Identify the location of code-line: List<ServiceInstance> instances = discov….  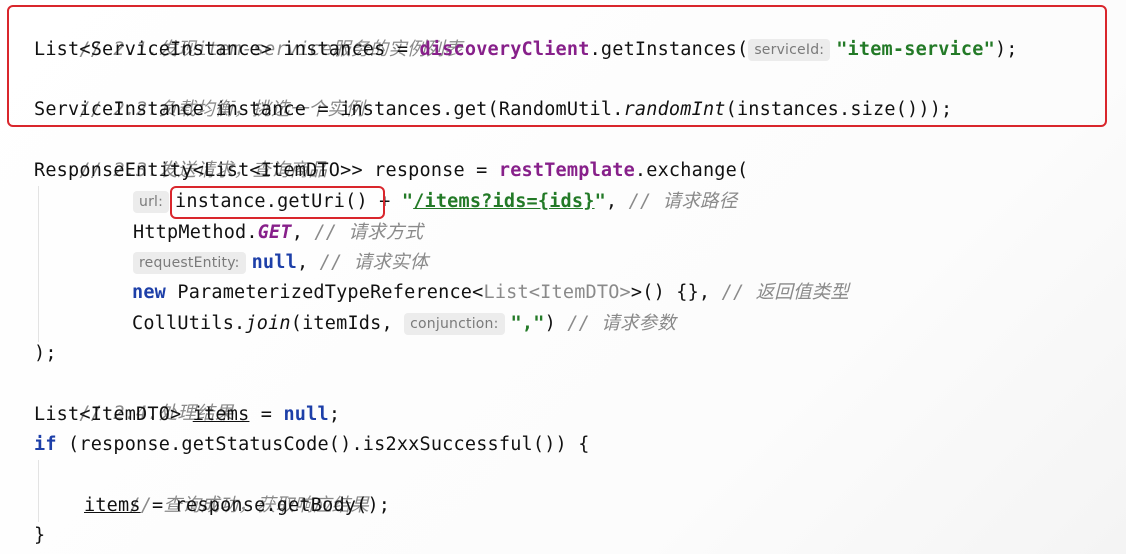
(526, 50).